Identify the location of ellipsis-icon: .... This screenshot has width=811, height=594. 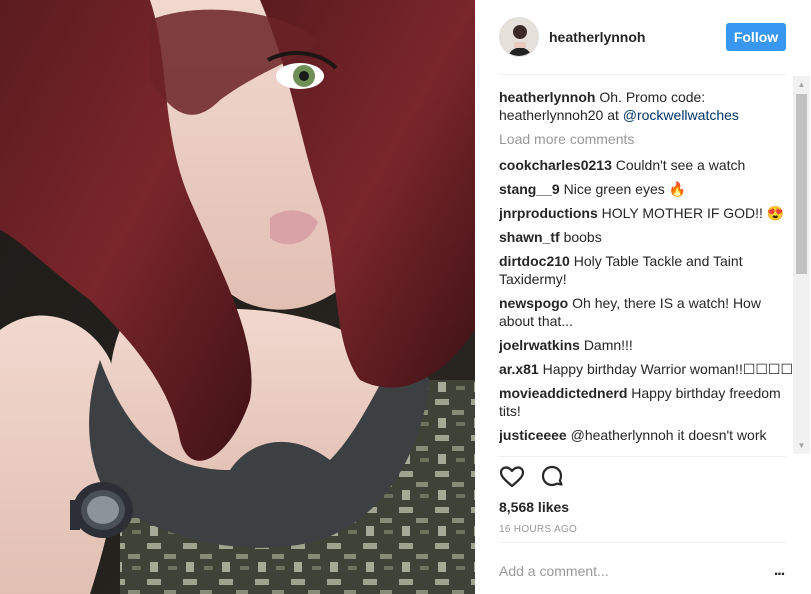
(779, 571).